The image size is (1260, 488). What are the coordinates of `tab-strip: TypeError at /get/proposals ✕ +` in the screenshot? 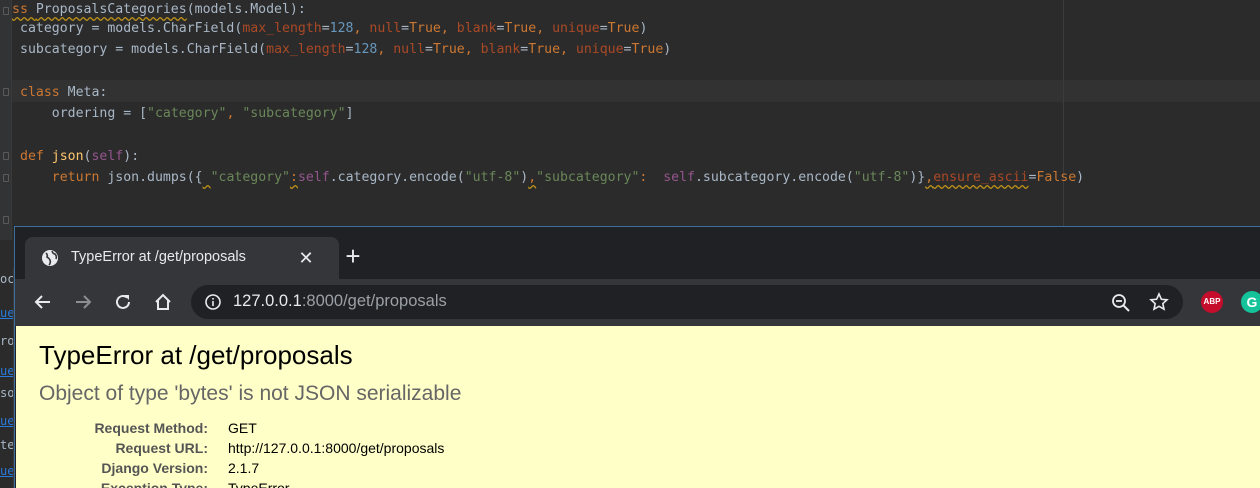 It's located at (637, 253).